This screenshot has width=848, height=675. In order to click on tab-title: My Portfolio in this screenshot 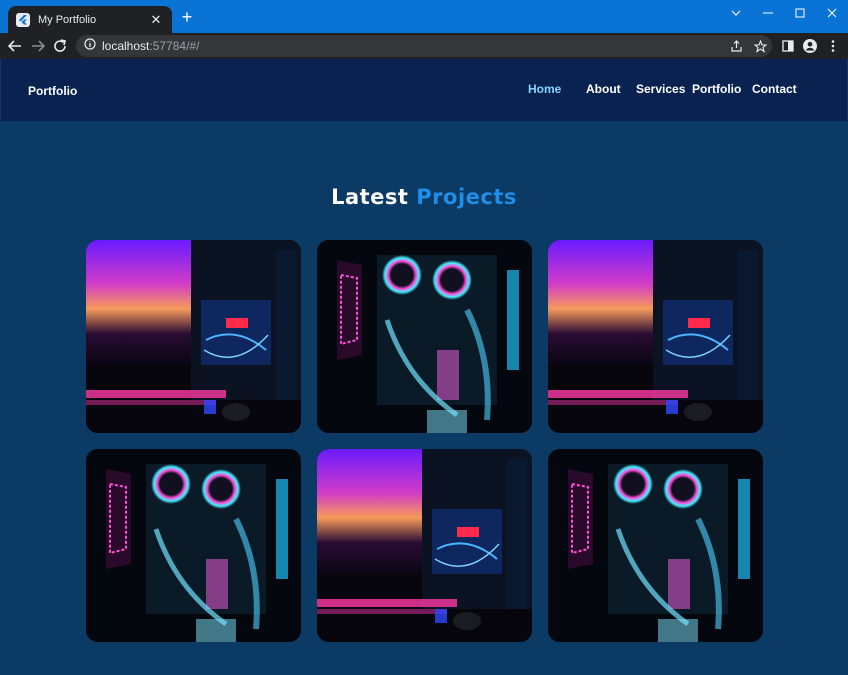, I will do `click(67, 19)`.